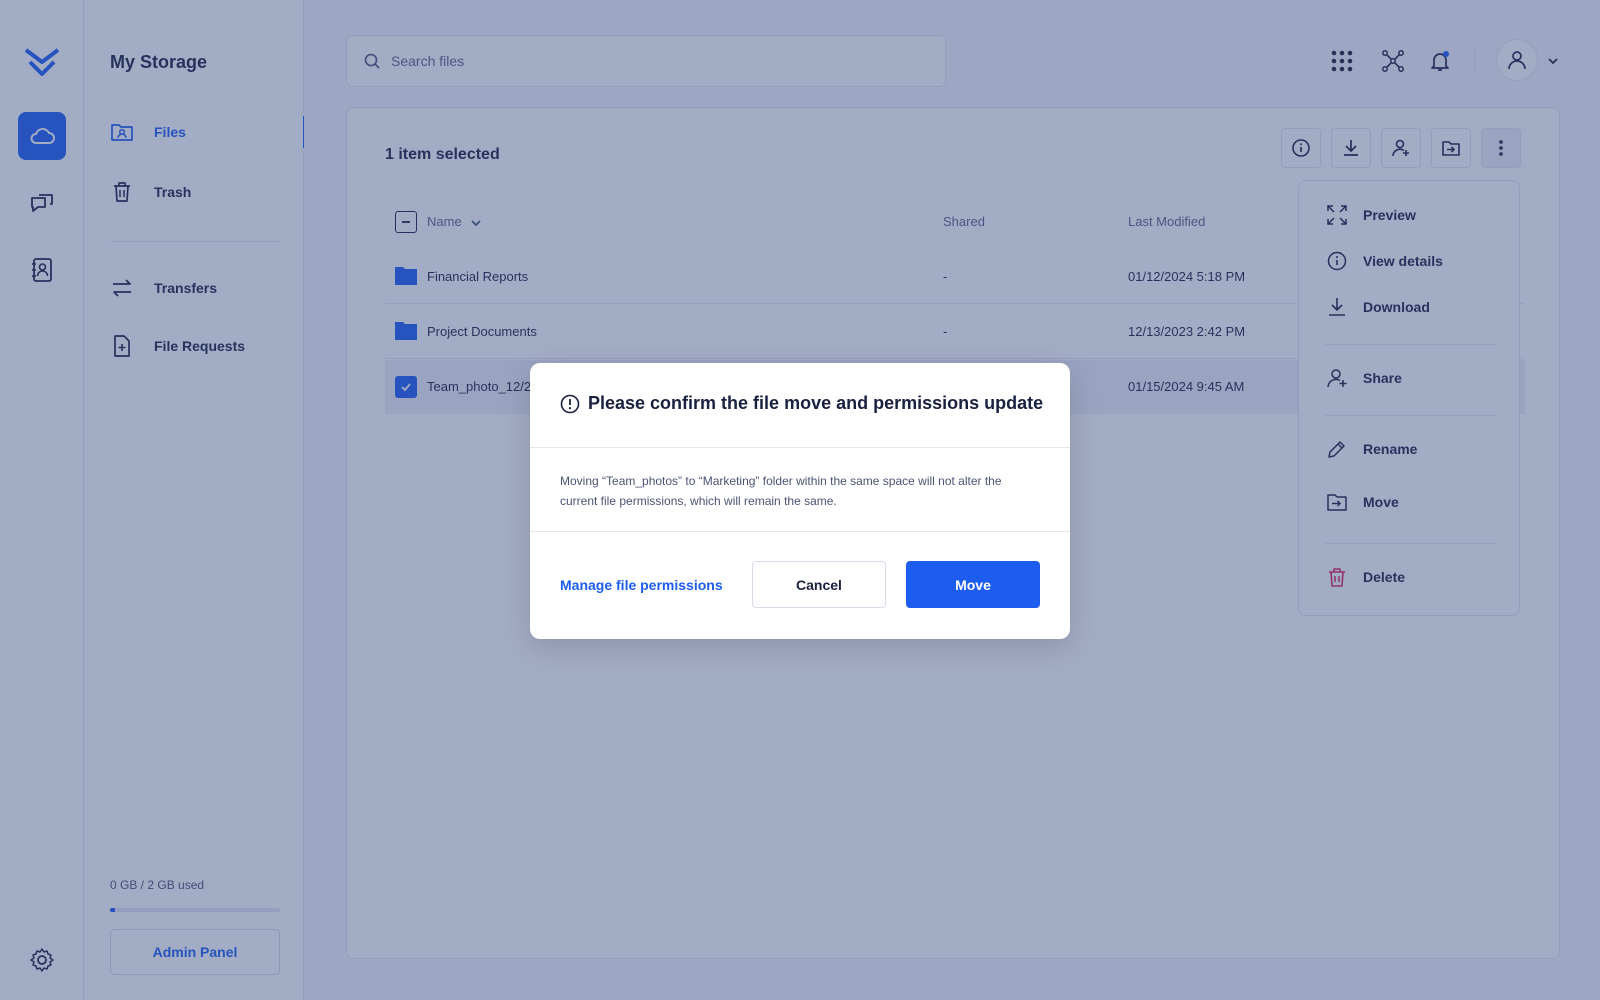 The width and height of the screenshot is (1600, 1000). I want to click on move-button: Move, so click(973, 584).